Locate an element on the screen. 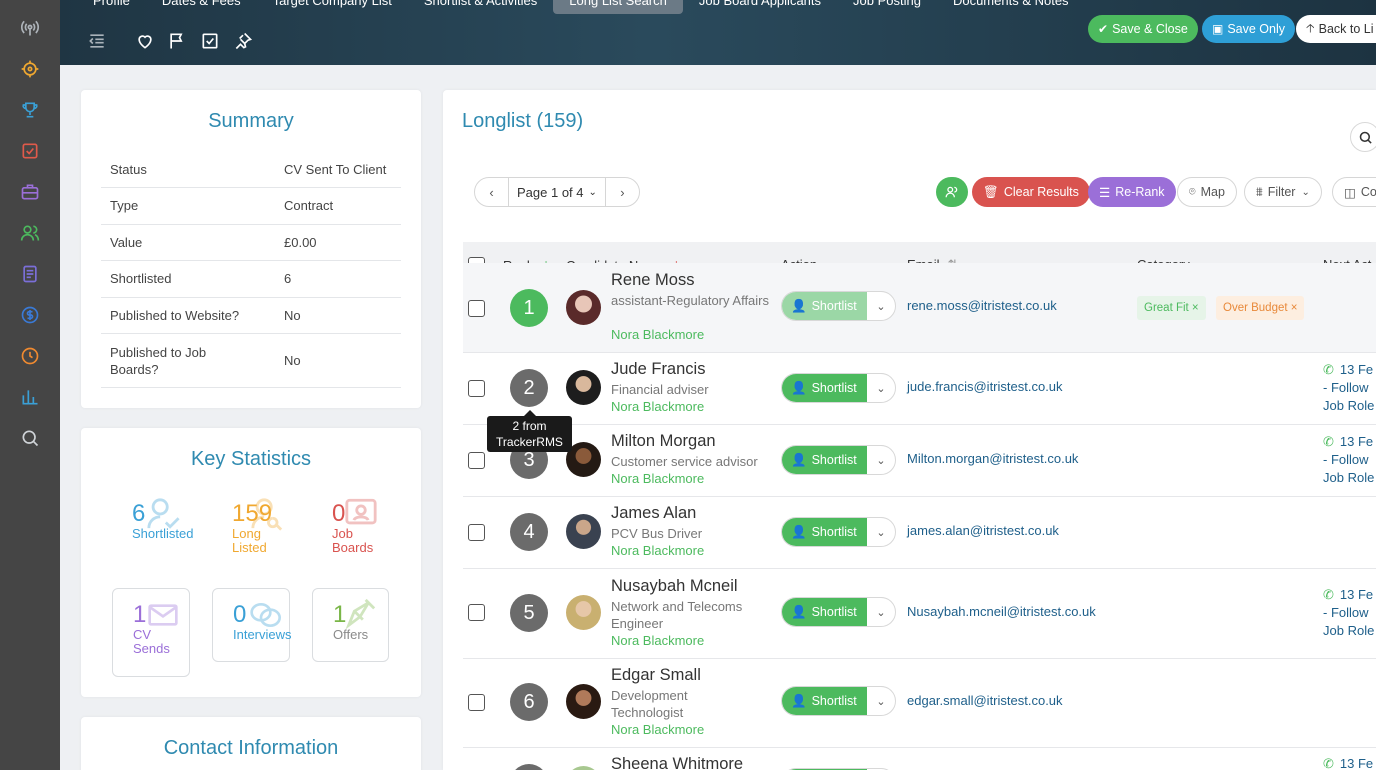 The image size is (1376, 770). candidate-name: Jude Francis is located at coordinates (658, 369).